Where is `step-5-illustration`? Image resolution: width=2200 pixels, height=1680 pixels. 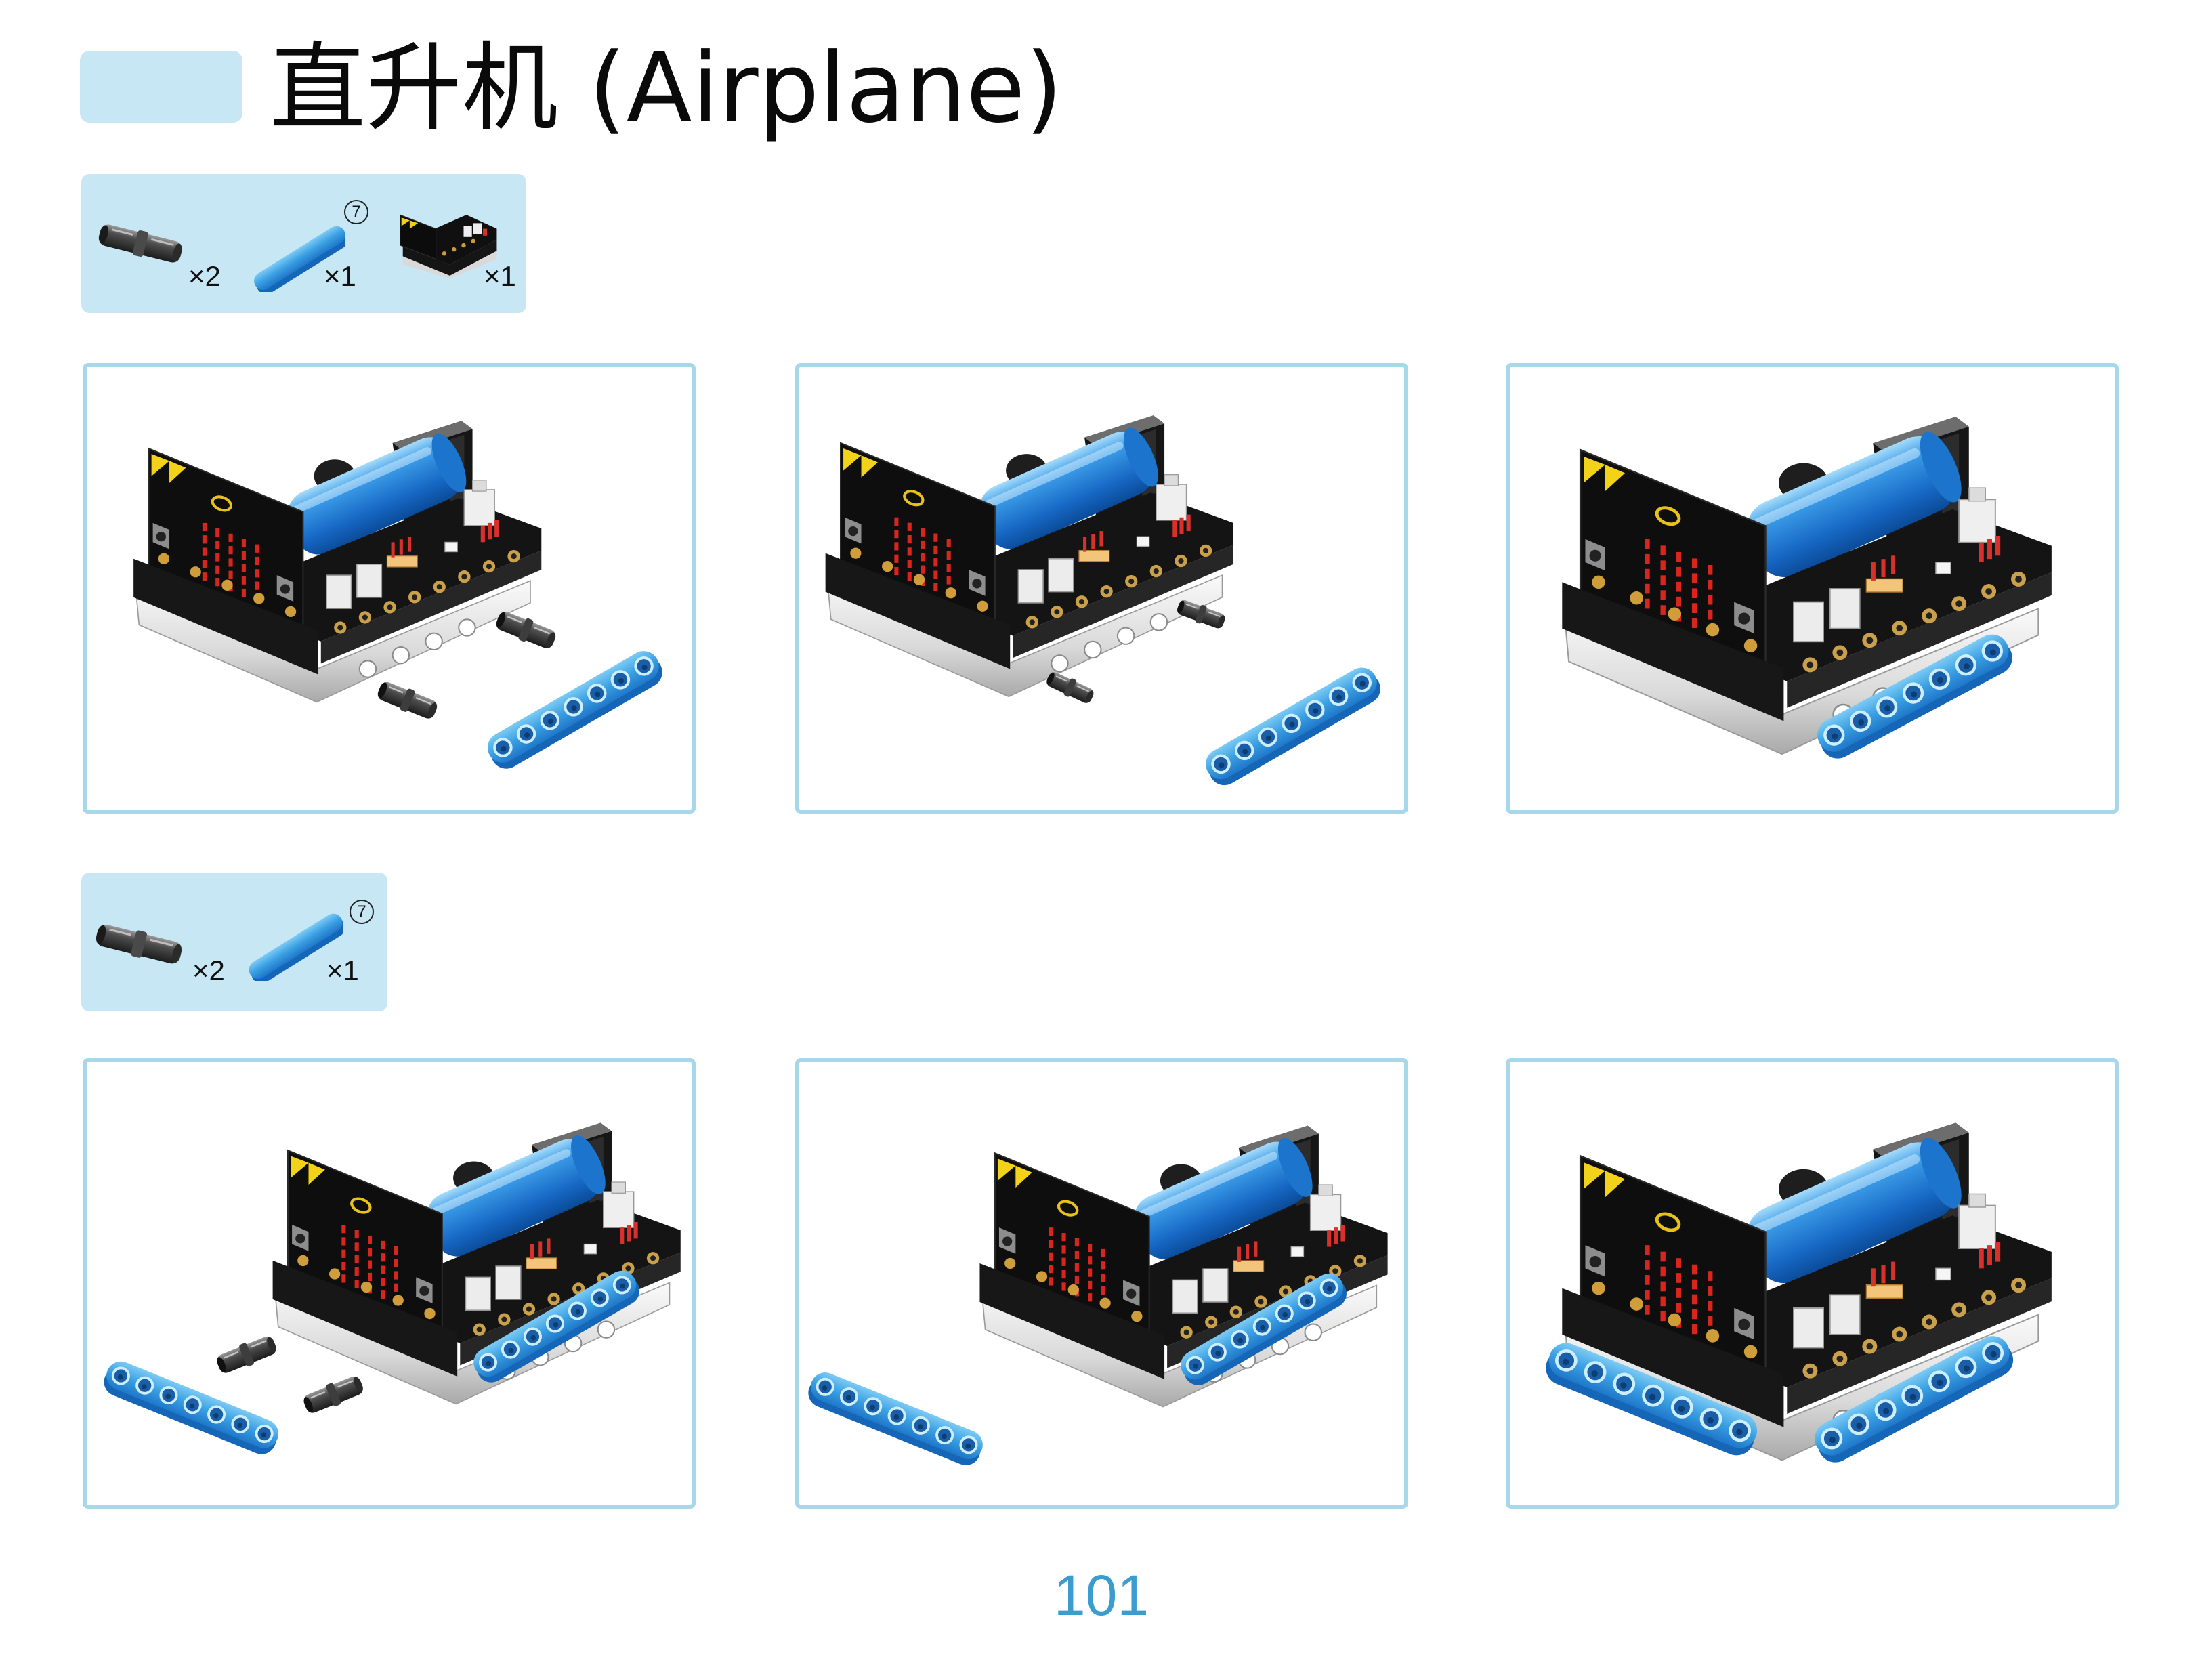
step-5-illustration is located at coordinates (1103, 1266).